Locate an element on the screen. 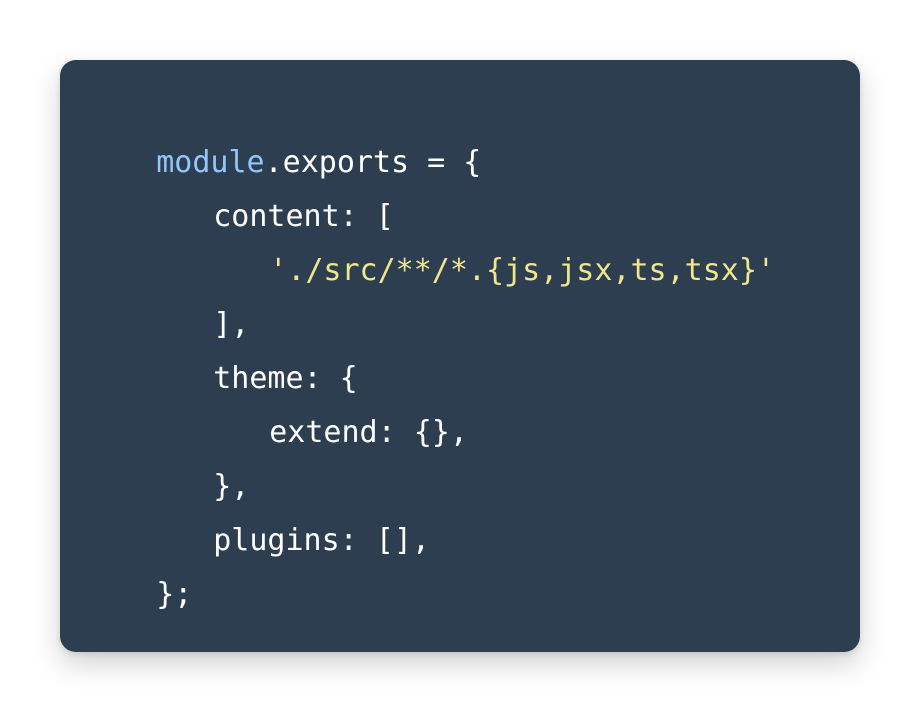  code-line-module-exports: module.exports = { is located at coordinates (460, 140).